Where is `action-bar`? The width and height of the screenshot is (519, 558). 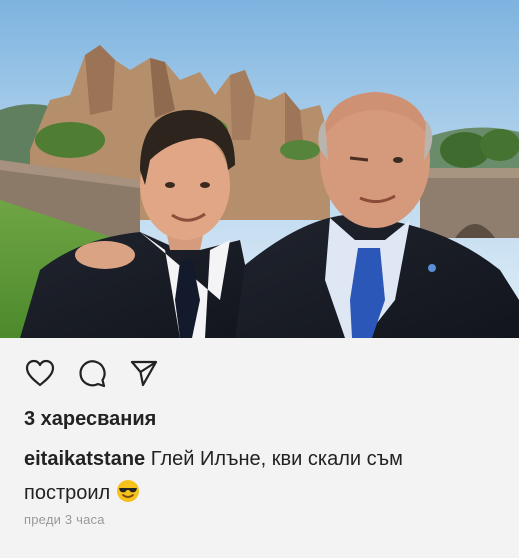
action-bar is located at coordinates (92, 373).